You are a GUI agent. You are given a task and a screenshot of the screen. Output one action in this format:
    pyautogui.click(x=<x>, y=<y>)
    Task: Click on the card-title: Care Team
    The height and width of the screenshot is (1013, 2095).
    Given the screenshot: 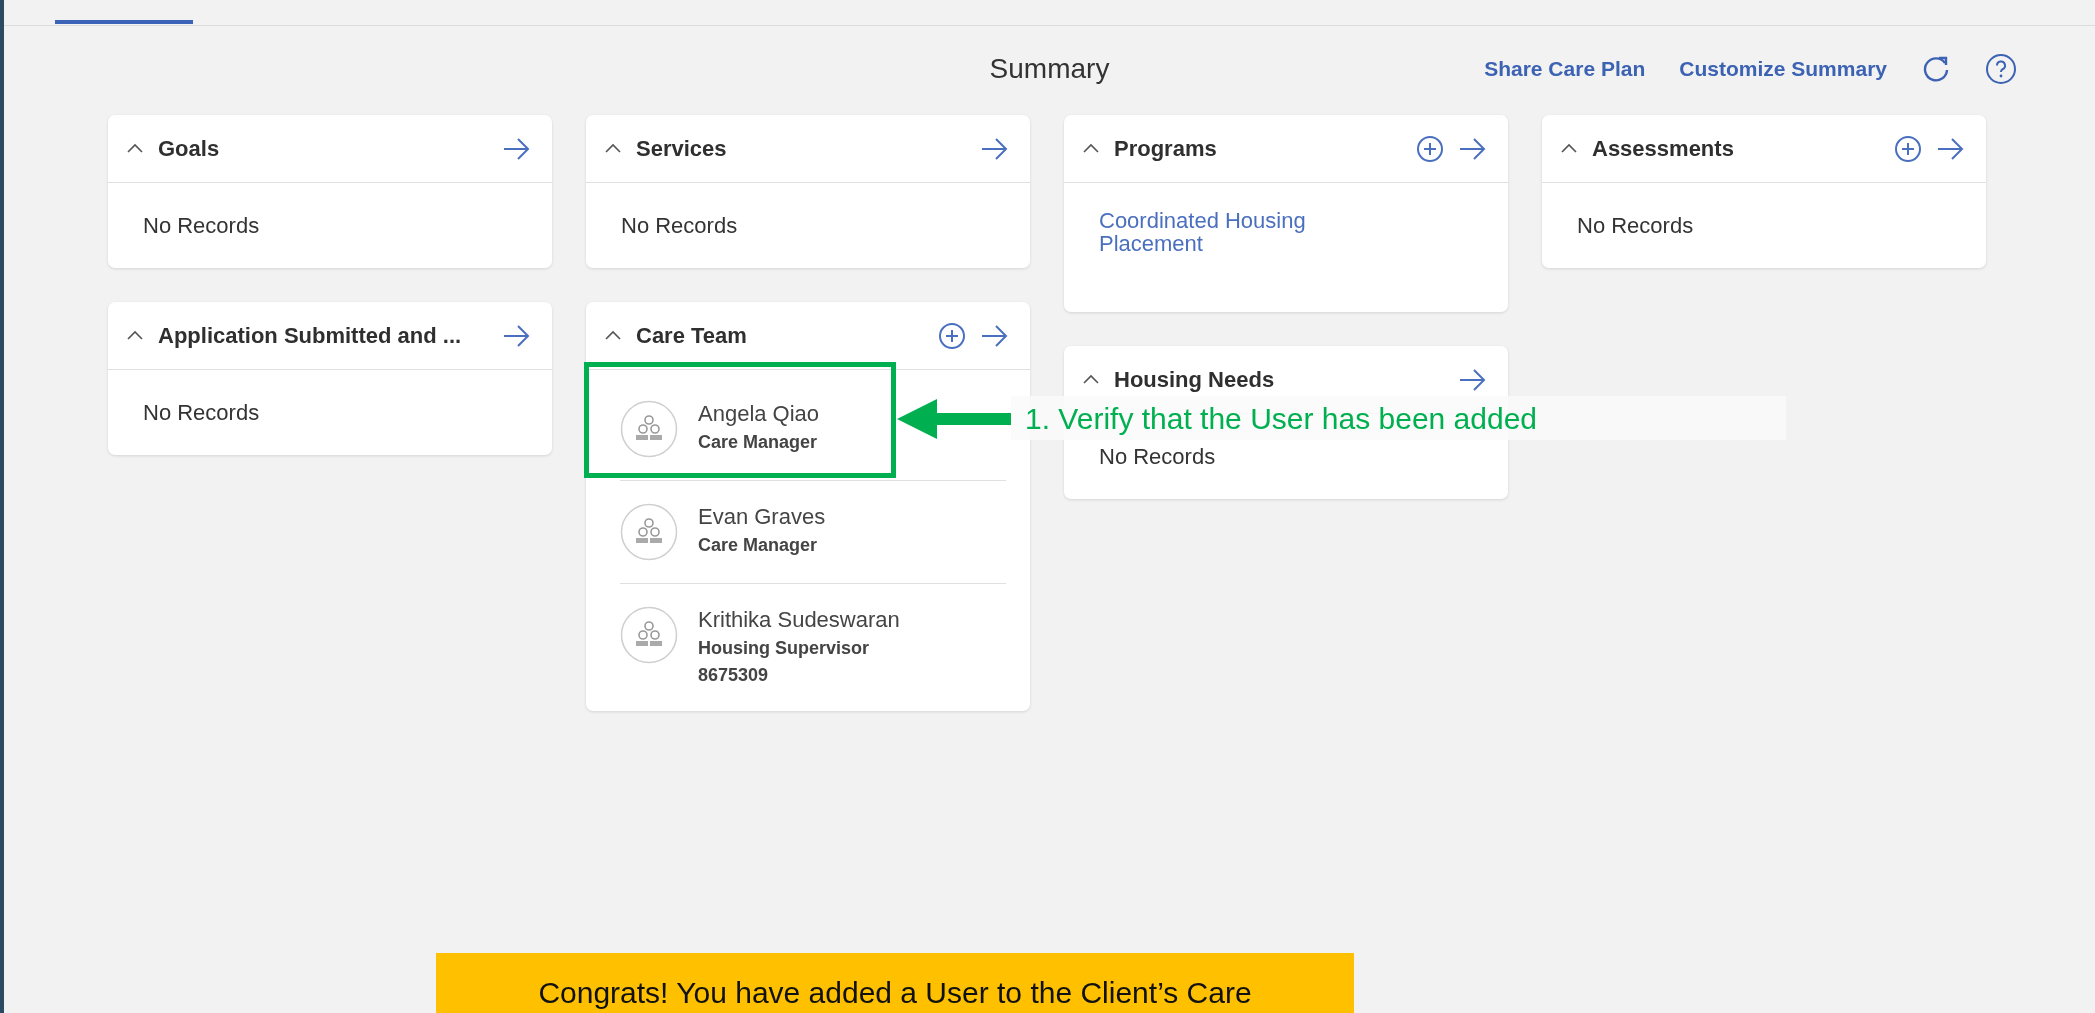 What is the action you would take?
    pyautogui.click(x=692, y=336)
    